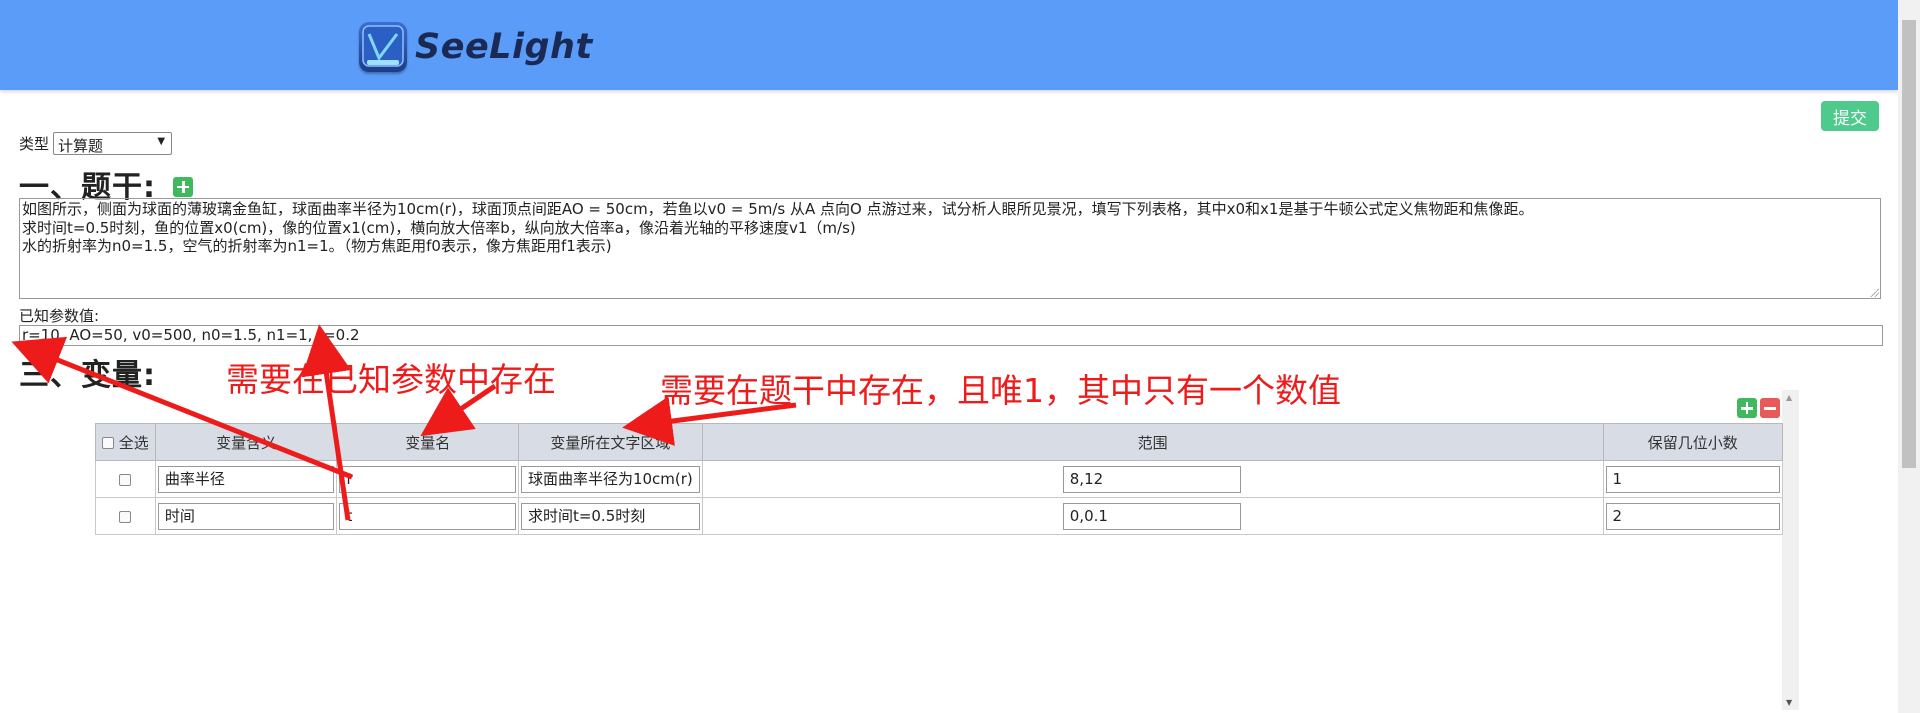  I want to click on scrollbar-thumb, so click(1909, 244).